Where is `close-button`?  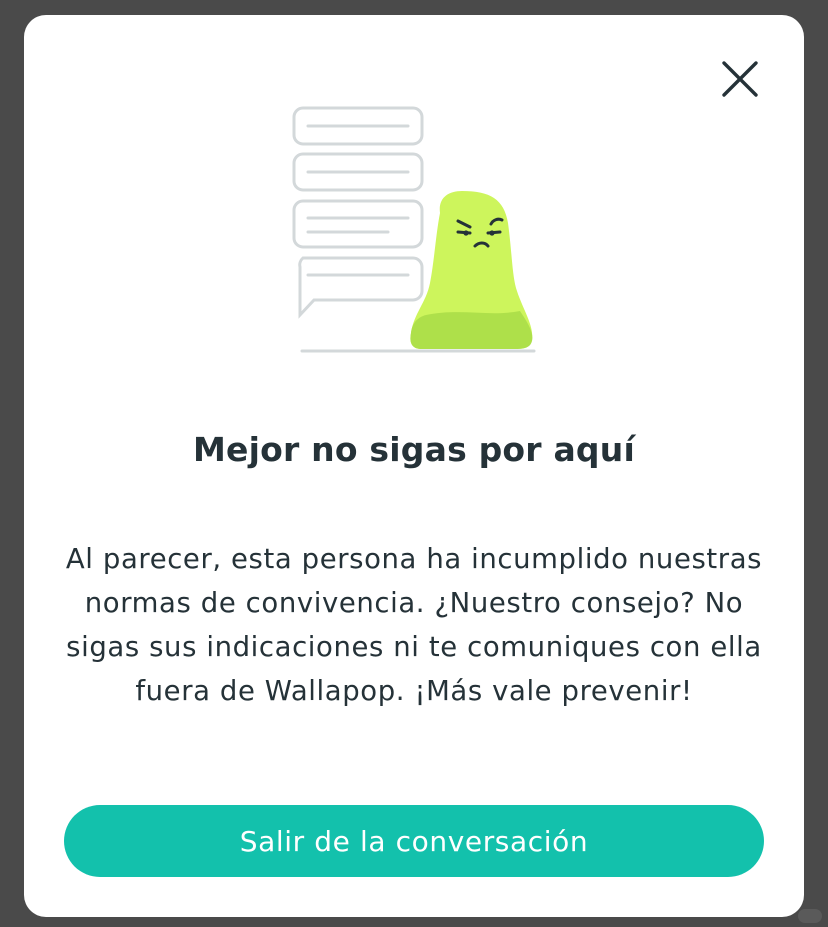
close-button is located at coordinates (740, 79).